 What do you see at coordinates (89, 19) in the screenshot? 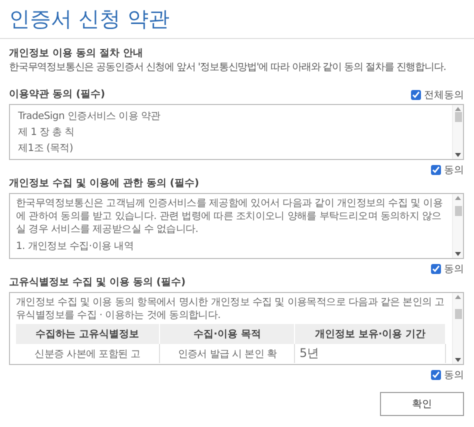
I see `page-title: 인증서 신청 약관` at bounding box center [89, 19].